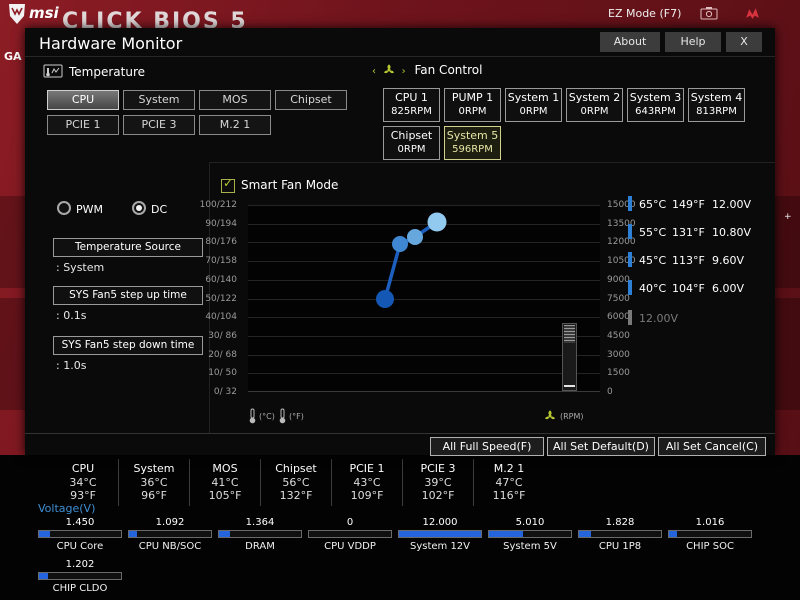  I want to click on fan-point-row: 40°C 104°F 6.00V, so click(699, 289).